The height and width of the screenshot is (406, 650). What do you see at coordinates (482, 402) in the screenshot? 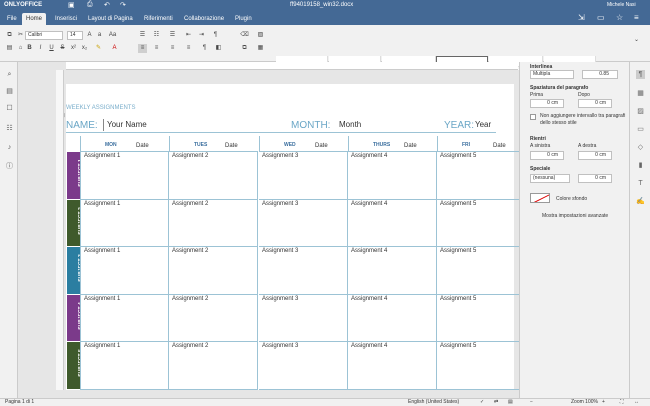
I see `spellcheck-status-icon: ✓` at bounding box center [482, 402].